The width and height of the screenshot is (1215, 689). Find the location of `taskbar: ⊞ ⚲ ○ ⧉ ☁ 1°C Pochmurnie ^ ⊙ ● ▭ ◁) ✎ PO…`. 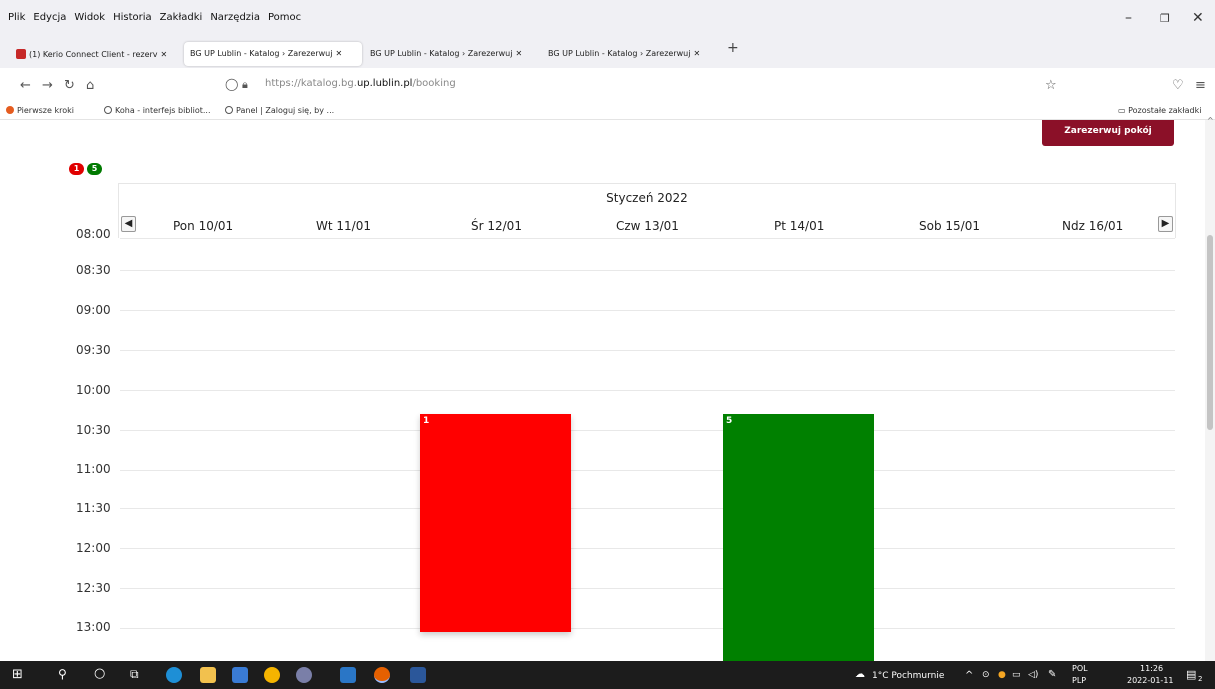

taskbar: ⊞ ⚲ ○ ⧉ ☁ 1°C Pochmurnie ^ ⊙ ● ▭ ◁) ✎ PO… is located at coordinates (607, 675).